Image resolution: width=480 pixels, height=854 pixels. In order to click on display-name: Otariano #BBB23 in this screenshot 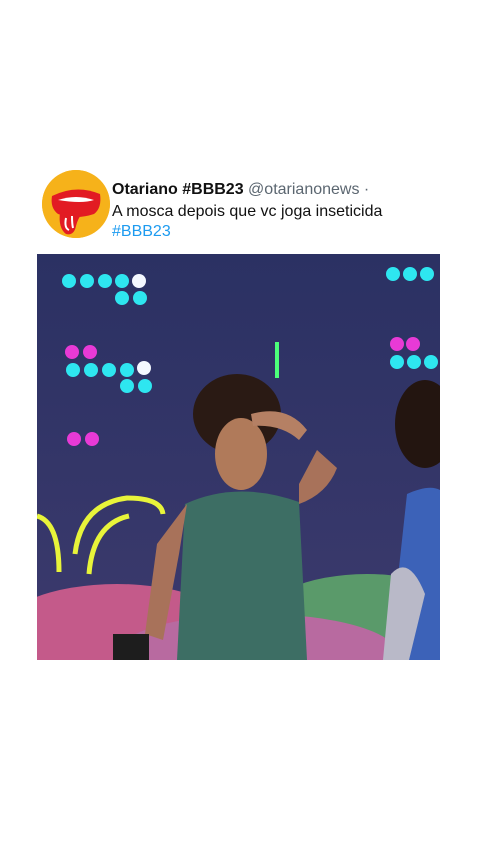, I will do `click(178, 189)`.